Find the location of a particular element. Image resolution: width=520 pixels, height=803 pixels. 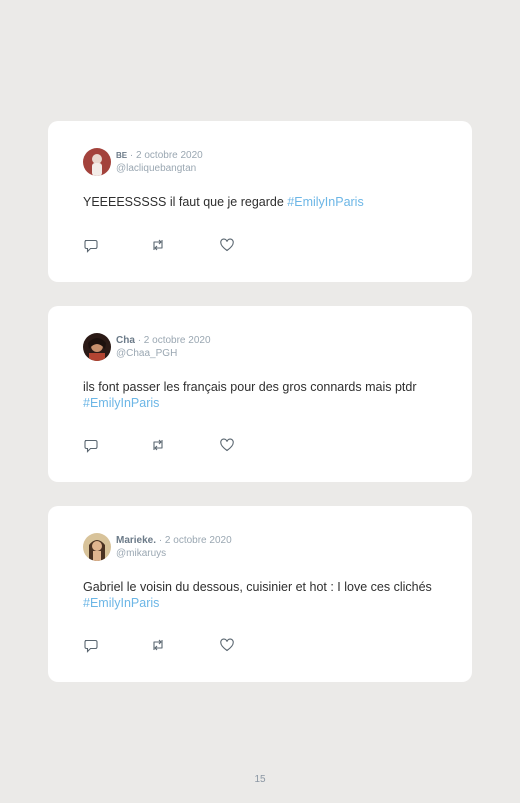

display-name: Marieke. is located at coordinates (136, 540).